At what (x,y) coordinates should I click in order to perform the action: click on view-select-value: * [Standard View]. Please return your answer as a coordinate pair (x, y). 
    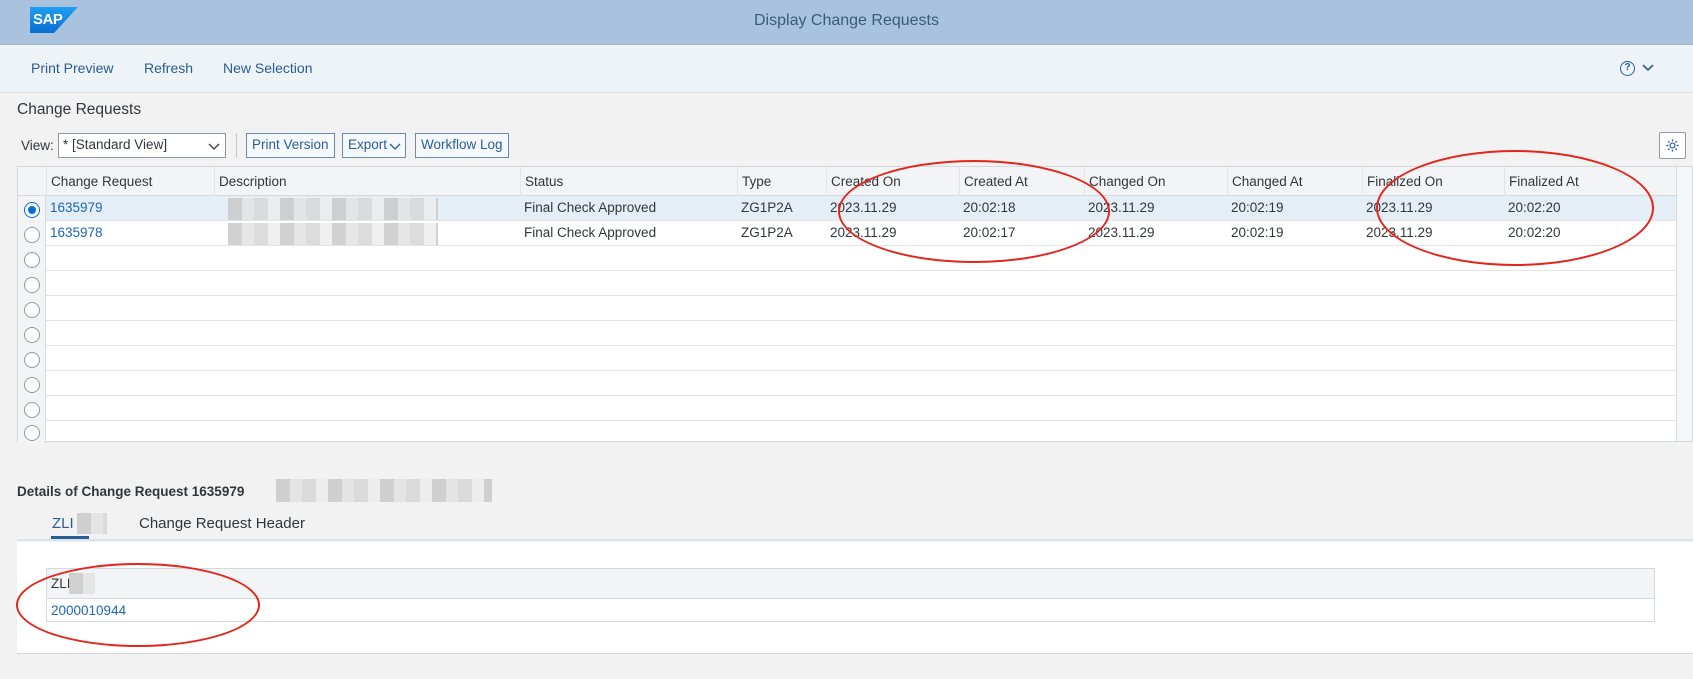
    Looking at the image, I should click on (115, 144).